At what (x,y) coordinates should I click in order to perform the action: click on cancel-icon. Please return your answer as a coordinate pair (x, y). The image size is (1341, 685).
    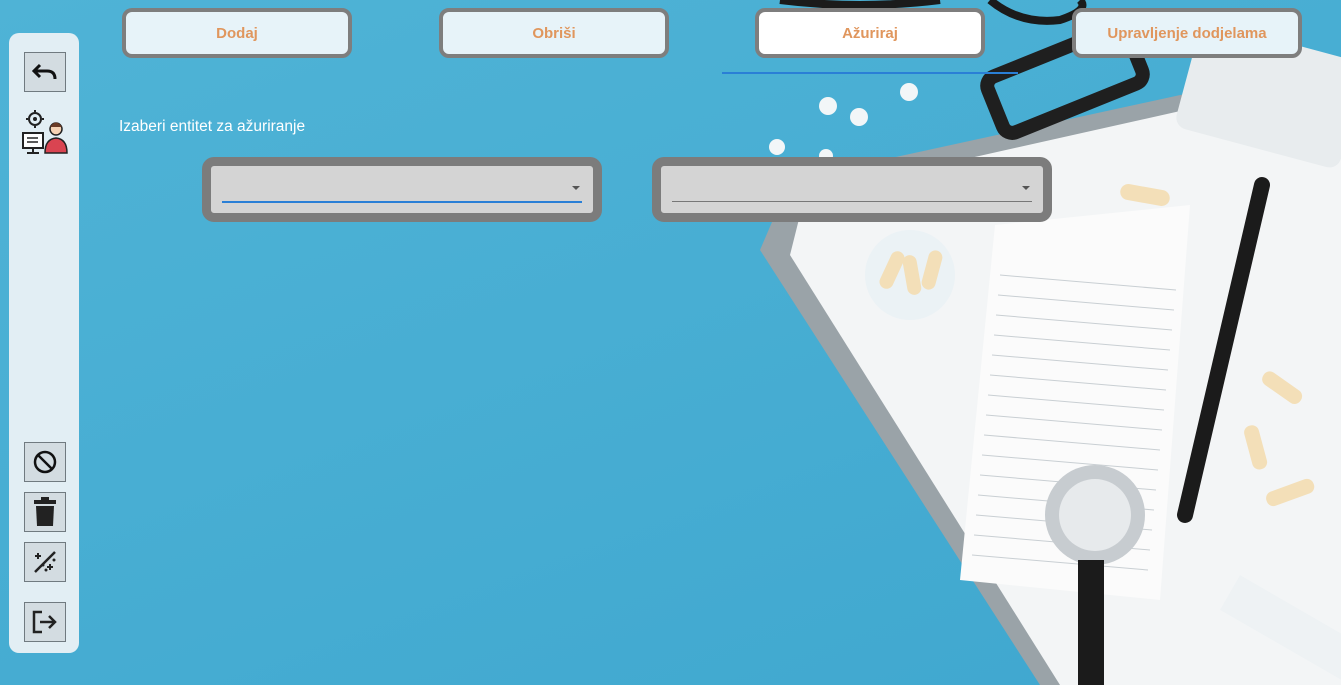
    Looking at the image, I should click on (45, 462).